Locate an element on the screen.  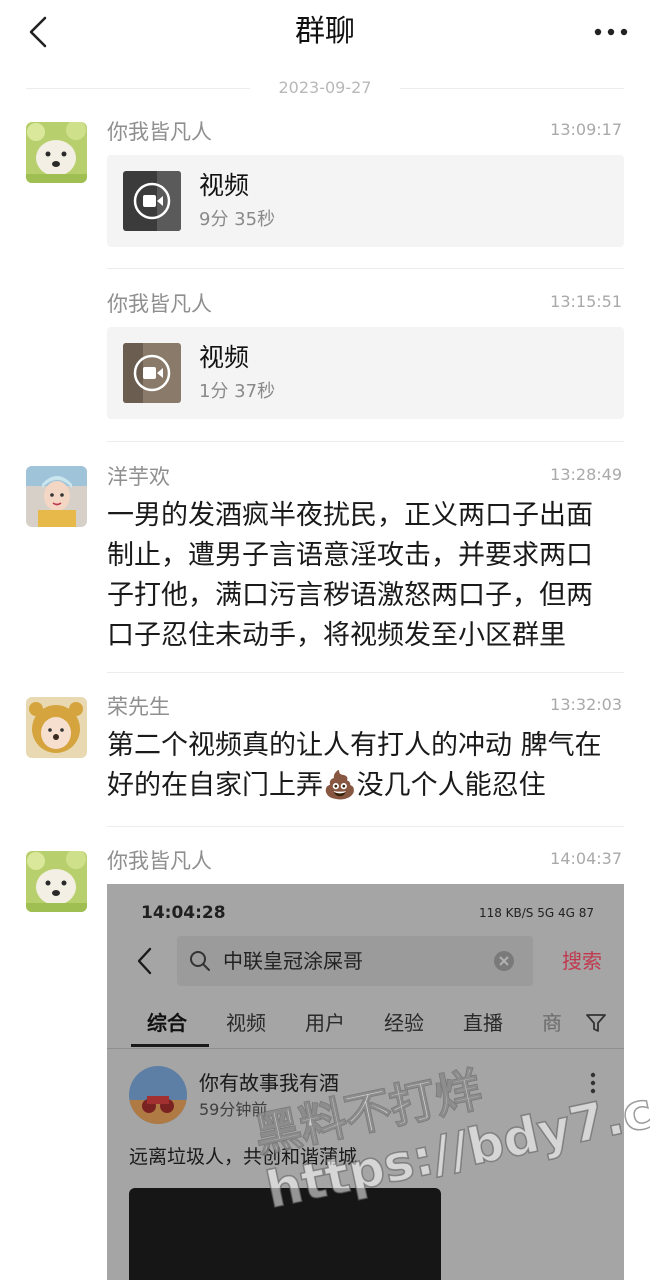
active-tab-indicator is located at coordinates (170, 1045).